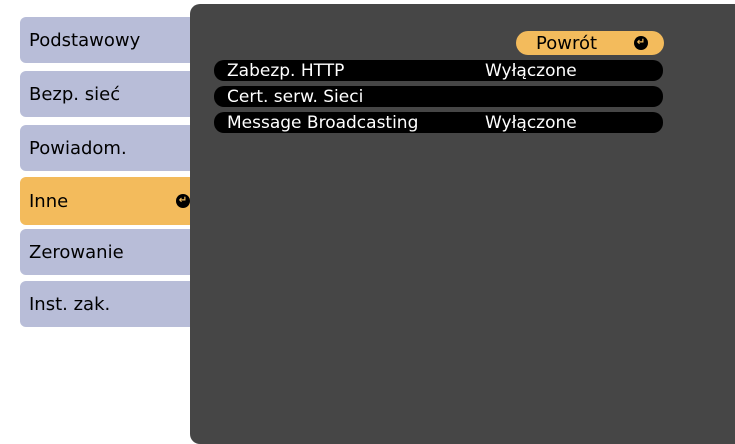 This screenshot has height=444, width=735. What do you see at coordinates (70, 304) in the screenshot?
I see `sidebar-item-label: Inst. zak.` at bounding box center [70, 304].